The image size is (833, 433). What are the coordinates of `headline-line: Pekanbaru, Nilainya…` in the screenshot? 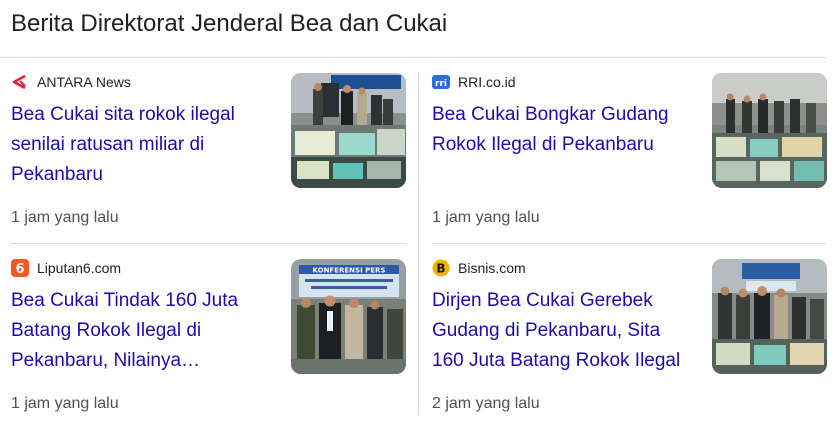 It's located at (106, 360).